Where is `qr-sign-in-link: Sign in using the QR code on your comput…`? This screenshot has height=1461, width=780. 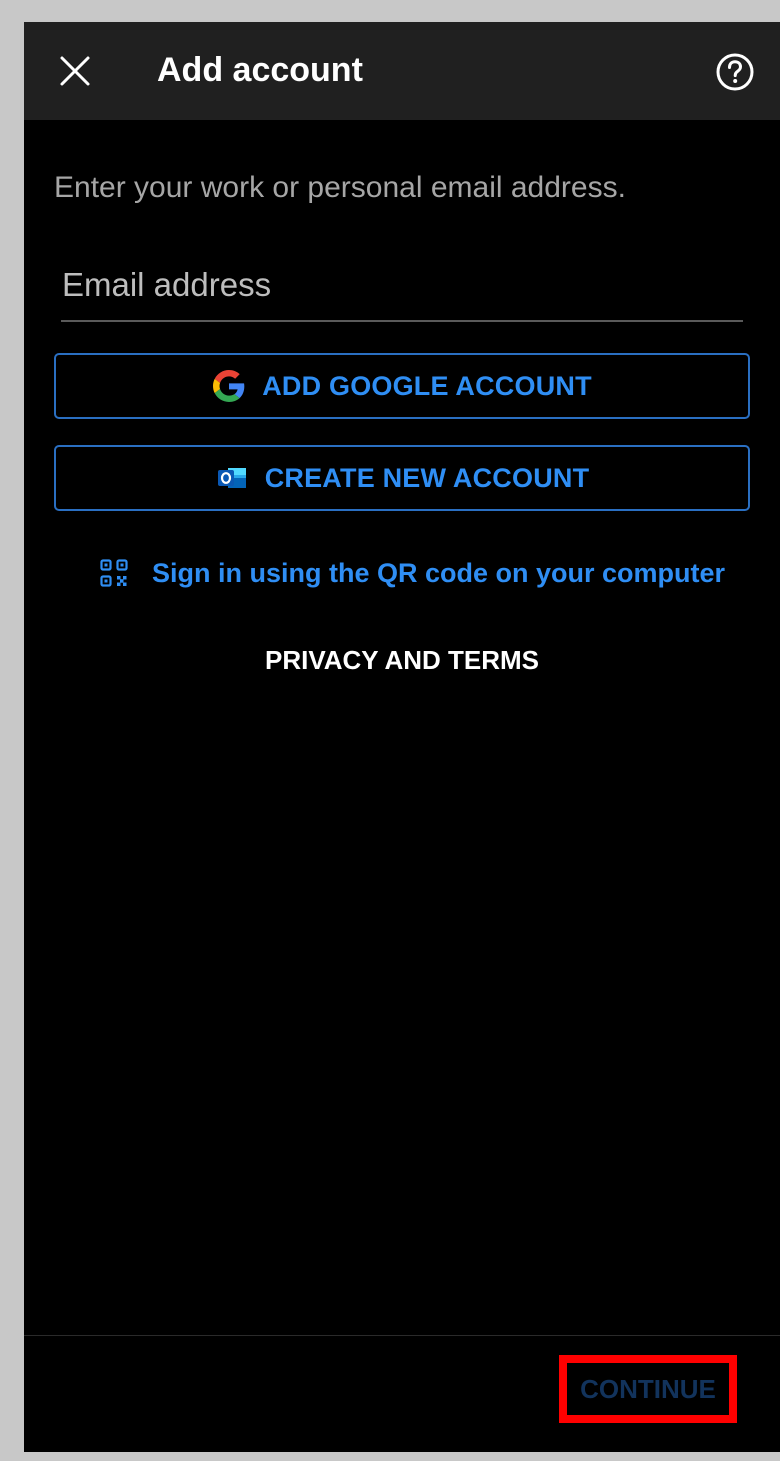 qr-sign-in-link: Sign in using the QR code on your comput… is located at coordinates (412, 573).